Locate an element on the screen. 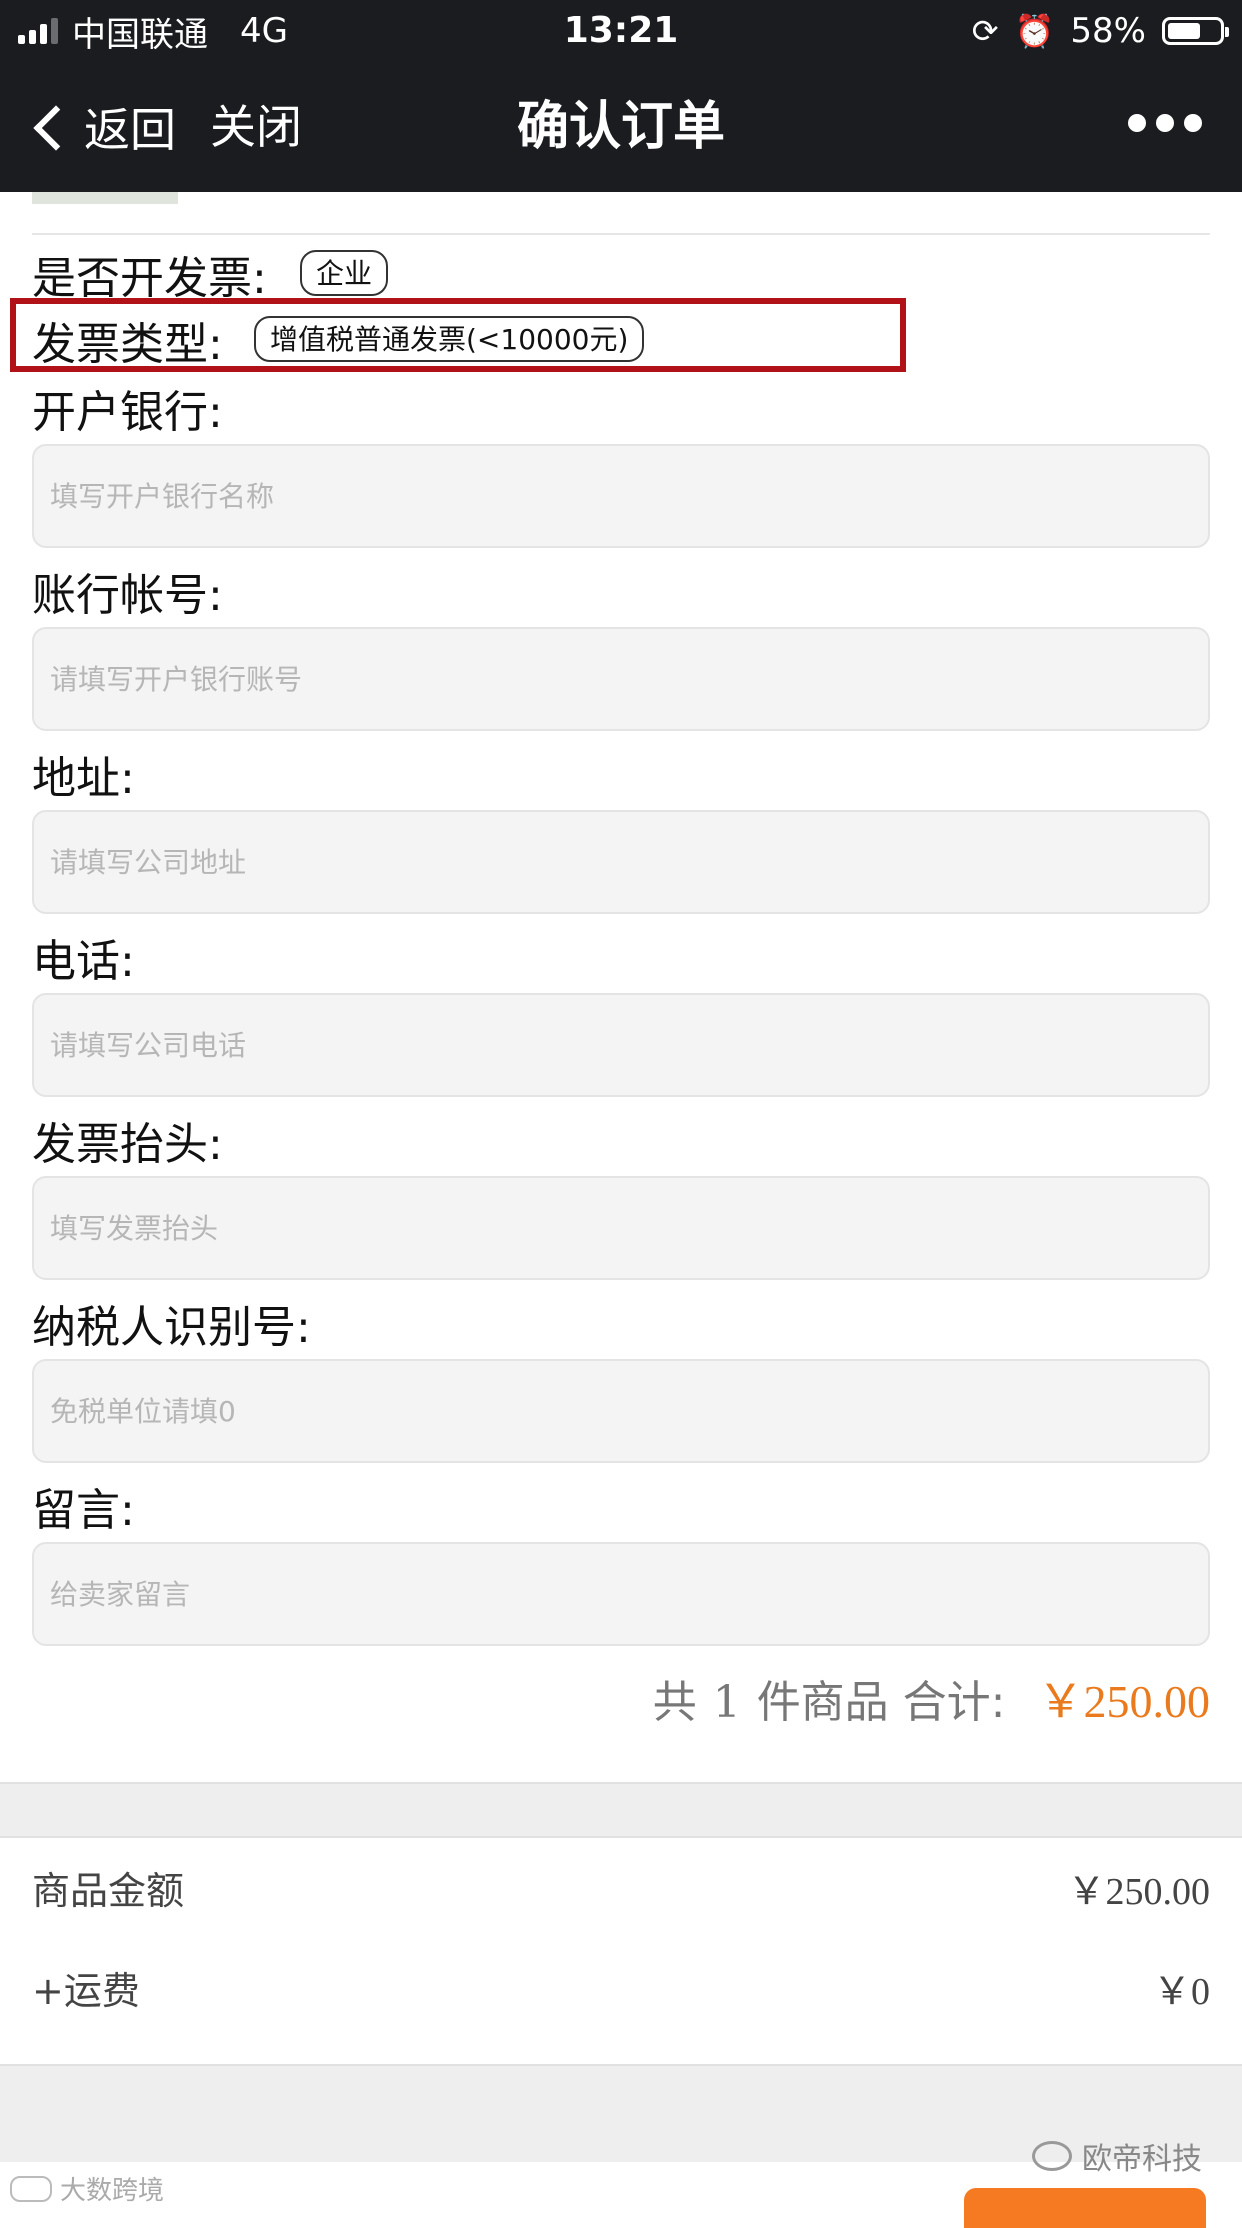  wechat-icon is located at coordinates (1052, 2156).